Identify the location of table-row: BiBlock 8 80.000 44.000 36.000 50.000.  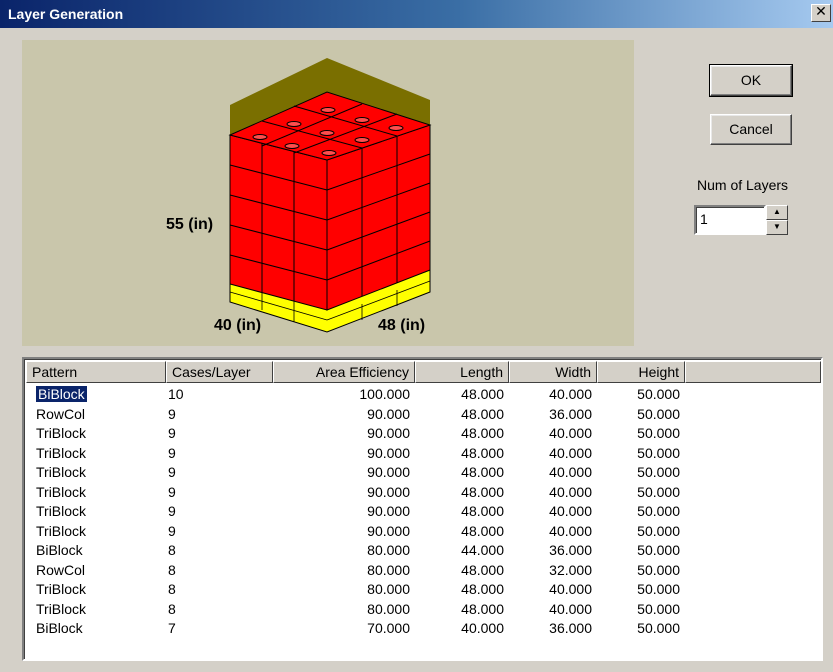
(423, 551).